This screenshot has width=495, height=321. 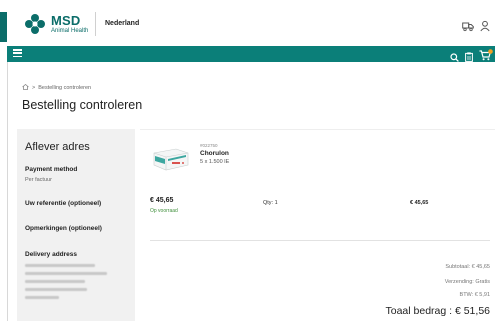 I want to click on breadcrumb-current: Bestelling controleren, so click(x=65, y=88).